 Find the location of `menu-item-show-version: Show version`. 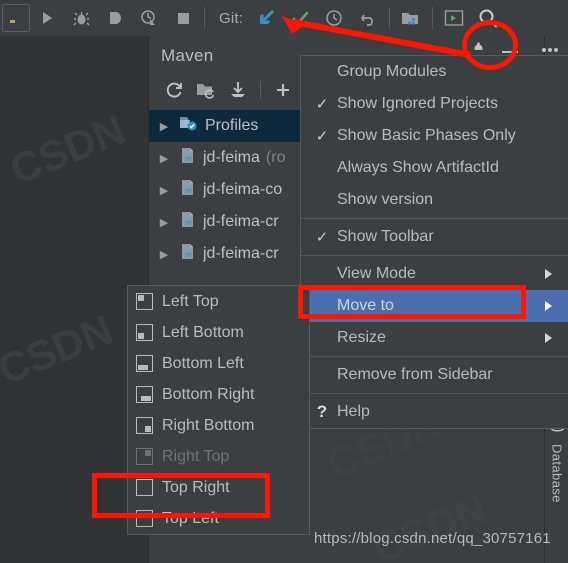

menu-item-show-version: Show version is located at coordinates (434, 200).